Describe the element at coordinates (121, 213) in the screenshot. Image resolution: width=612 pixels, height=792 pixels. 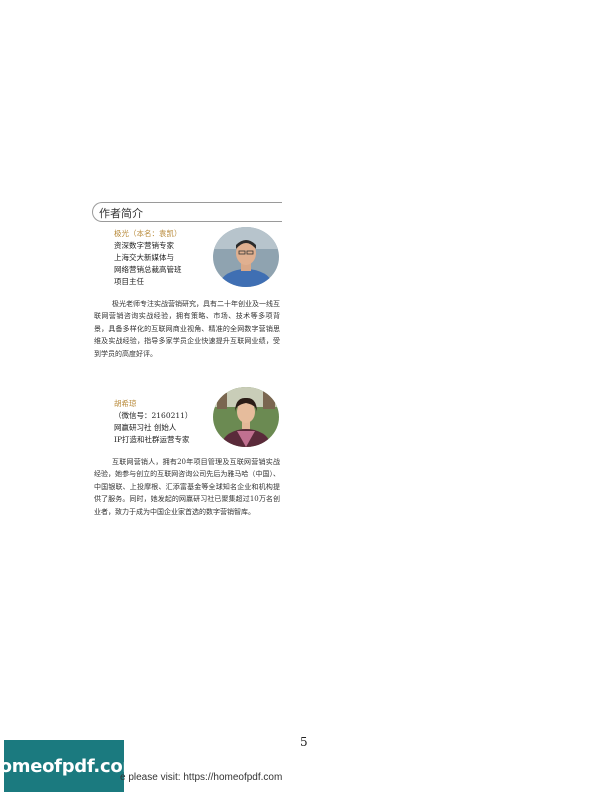
I see `section-title: 作者简介` at that location.